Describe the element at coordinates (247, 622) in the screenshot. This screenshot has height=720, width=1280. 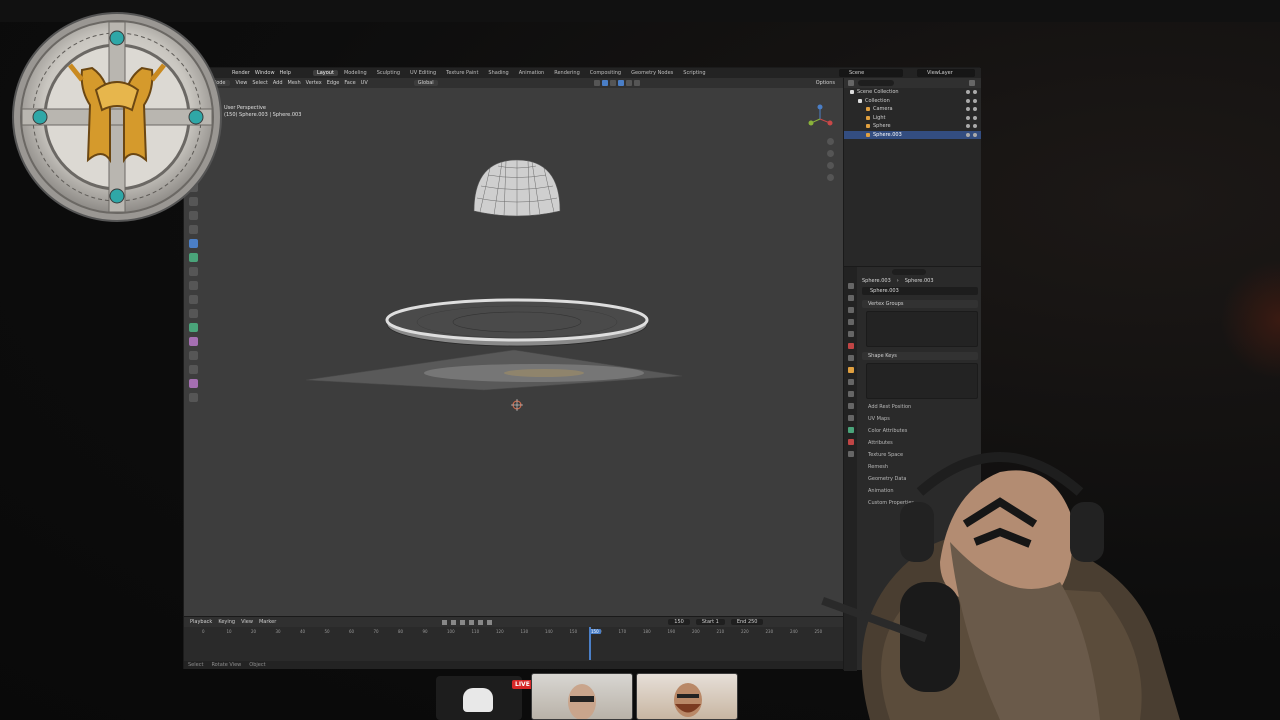
I see `menu-timeline-view: View` at that location.